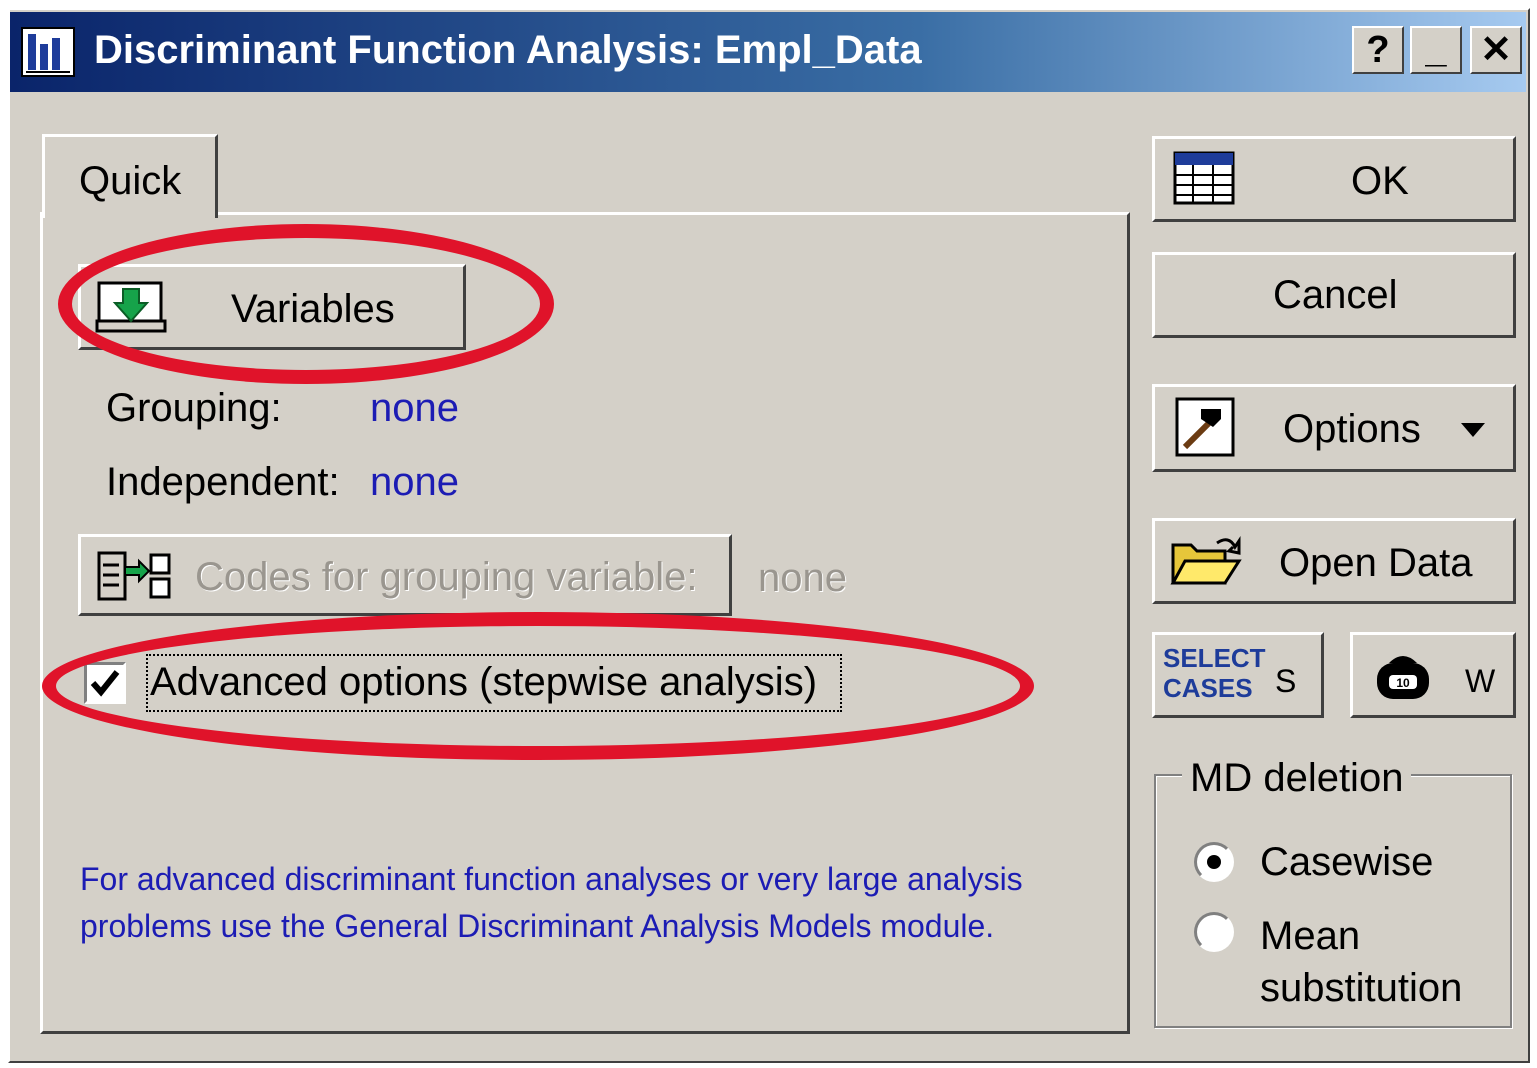 The height and width of the screenshot is (1068, 1537). Describe the element at coordinates (1206, 560) in the screenshot. I see `open-folder-icon` at that location.